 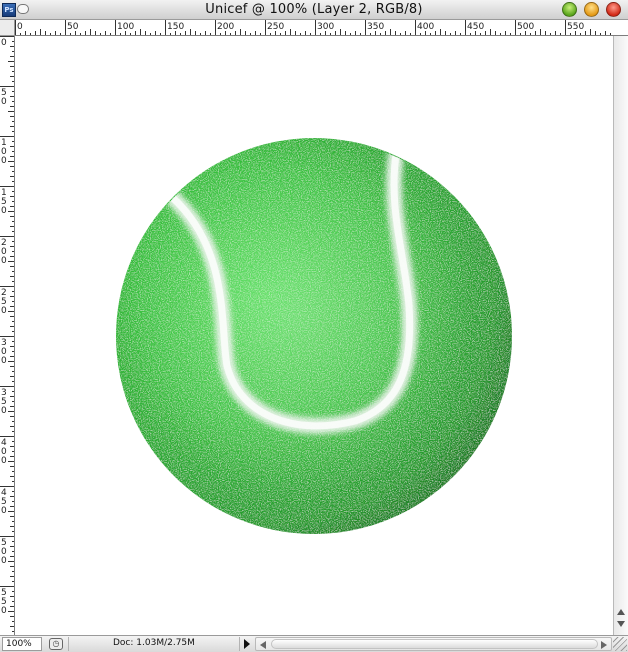 I want to click on status-bar: 100% ◷ Doc: 1.03M/2.75M, so click(x=314, y=643).